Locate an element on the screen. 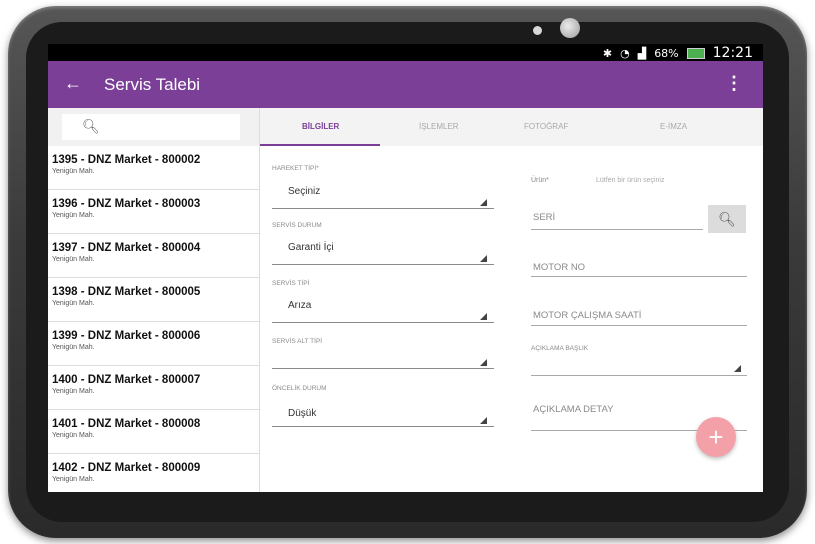 The image size is (815, 544). motor-calisma-saati-input: MOTOR ÇALIŞMA SAATİ is located at coordinates (587, 315).